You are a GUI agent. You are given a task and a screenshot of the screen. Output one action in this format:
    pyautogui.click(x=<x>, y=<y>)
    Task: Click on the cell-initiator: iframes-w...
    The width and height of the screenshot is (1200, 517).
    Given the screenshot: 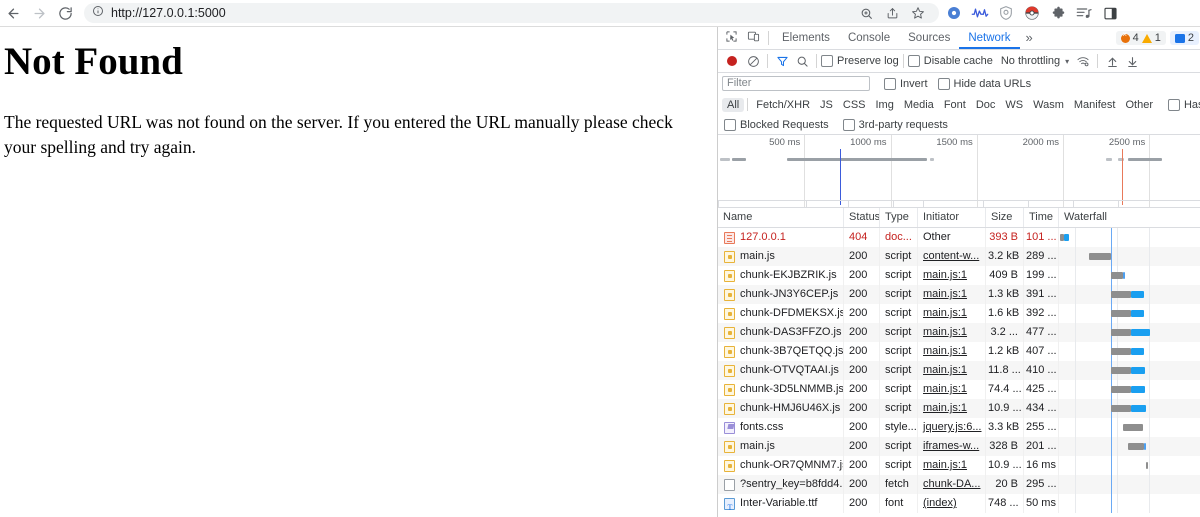 What is the action you would take?
    pyautogui.click(x=952, y=446)
    